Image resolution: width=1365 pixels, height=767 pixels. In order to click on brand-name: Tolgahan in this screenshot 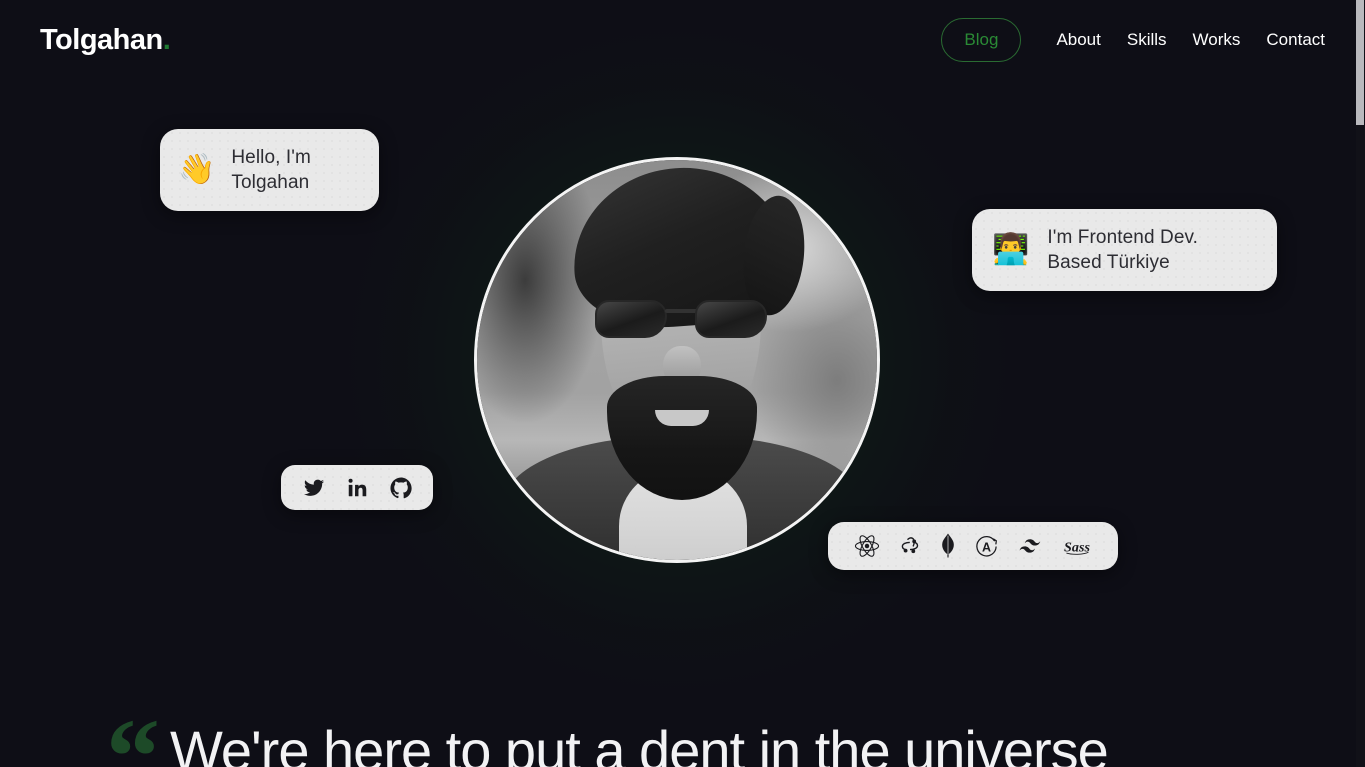, I will do `click(101, 39)`.